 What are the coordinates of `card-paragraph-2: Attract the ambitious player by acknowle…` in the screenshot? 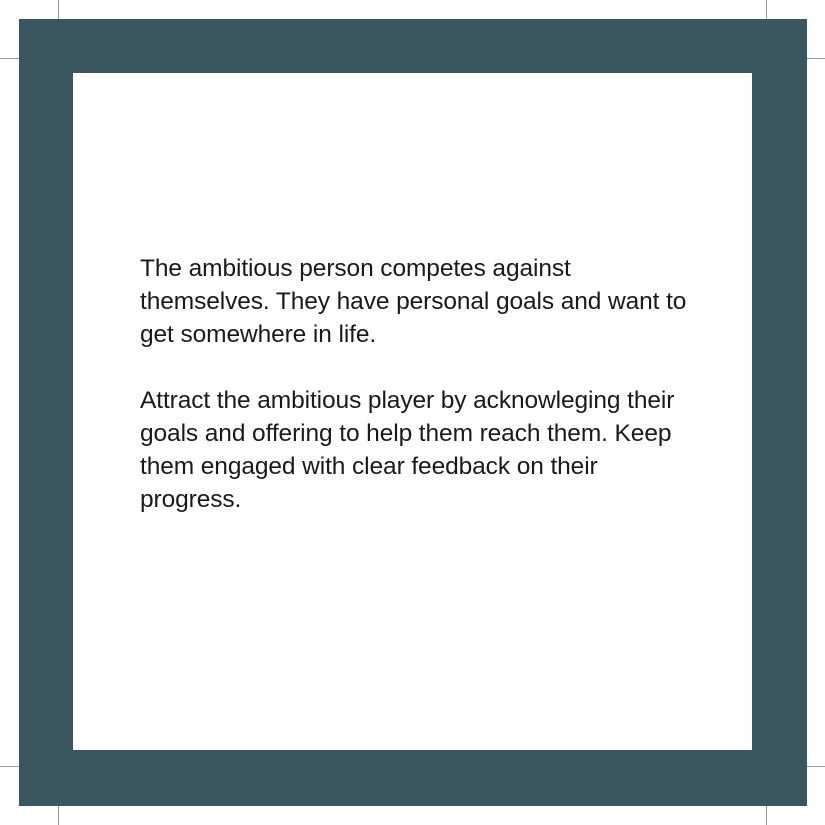 It's located at (407, 450).